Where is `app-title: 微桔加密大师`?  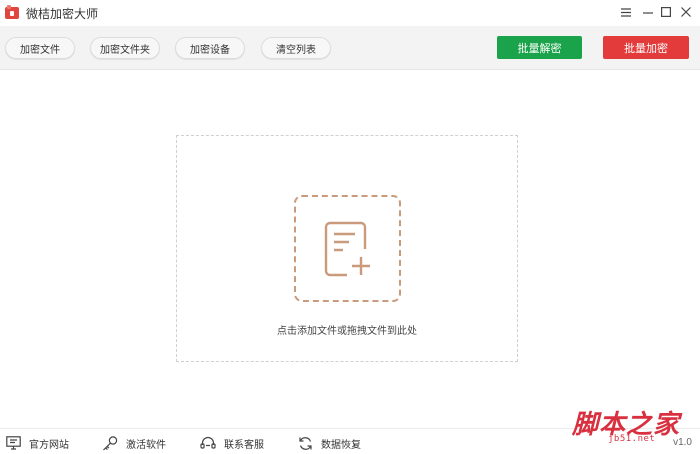
app-title: 微桔加密大师 is located at coordinates (62, 14).